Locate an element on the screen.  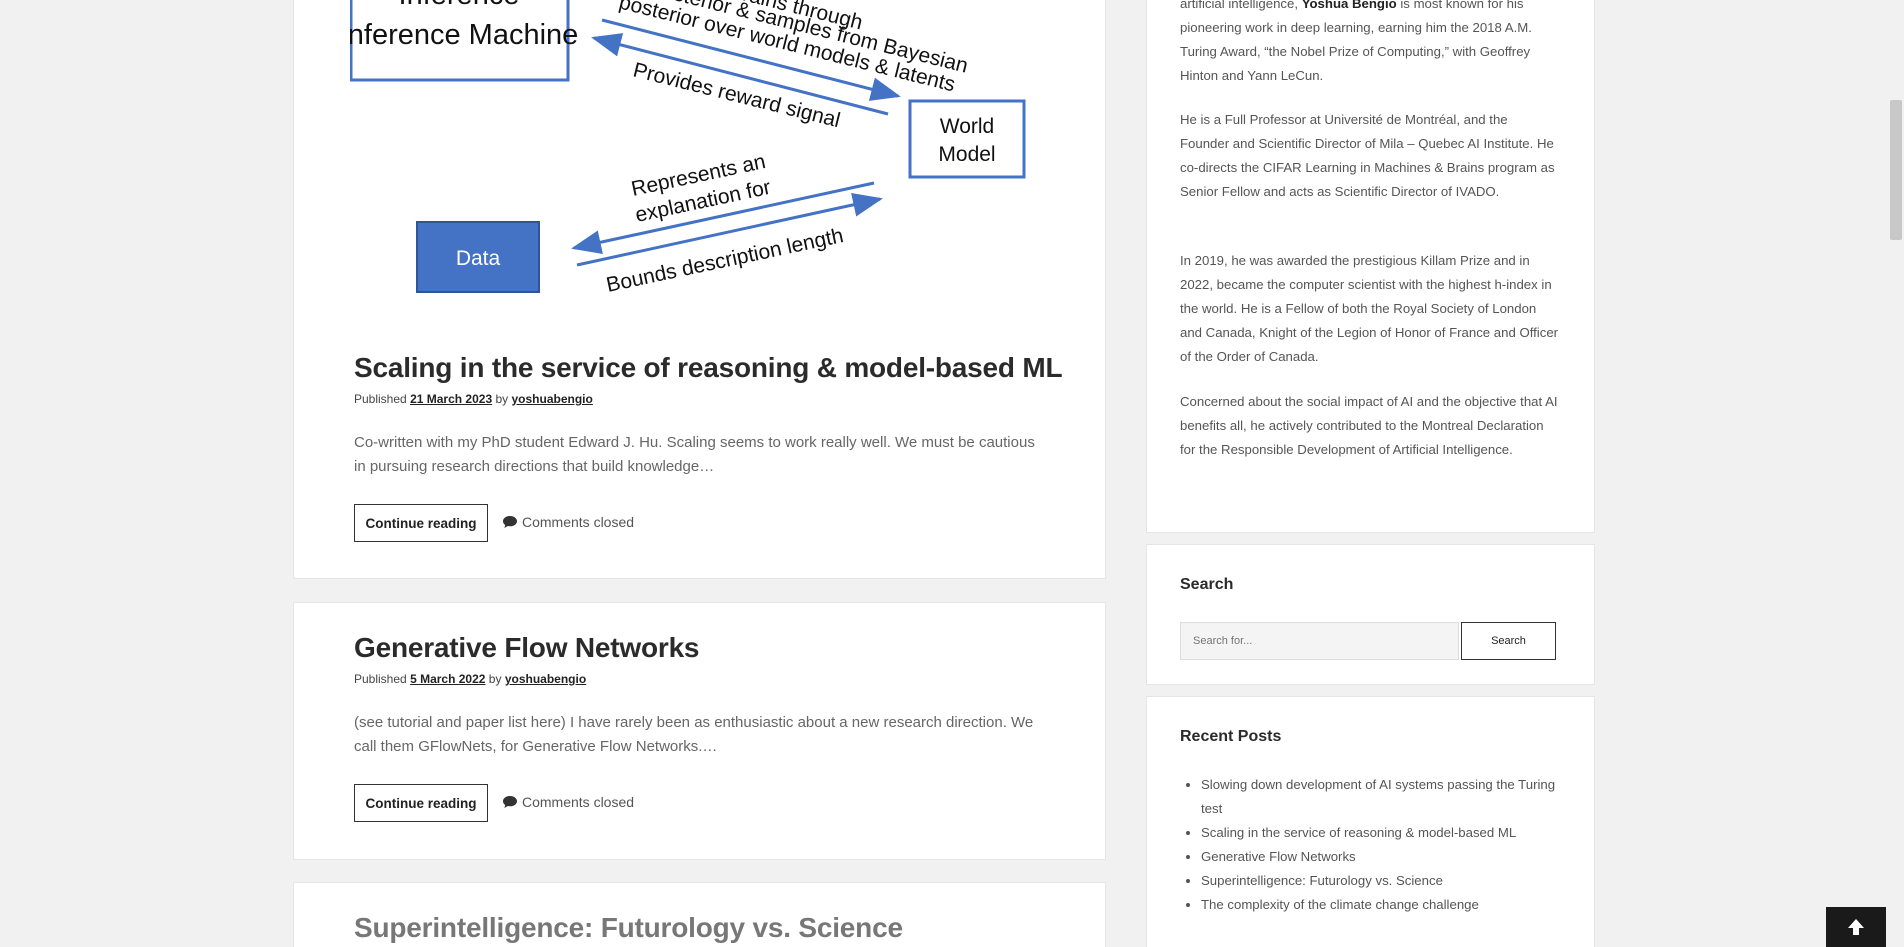
arrow-up-icon is located at coordinates (1856, 927).